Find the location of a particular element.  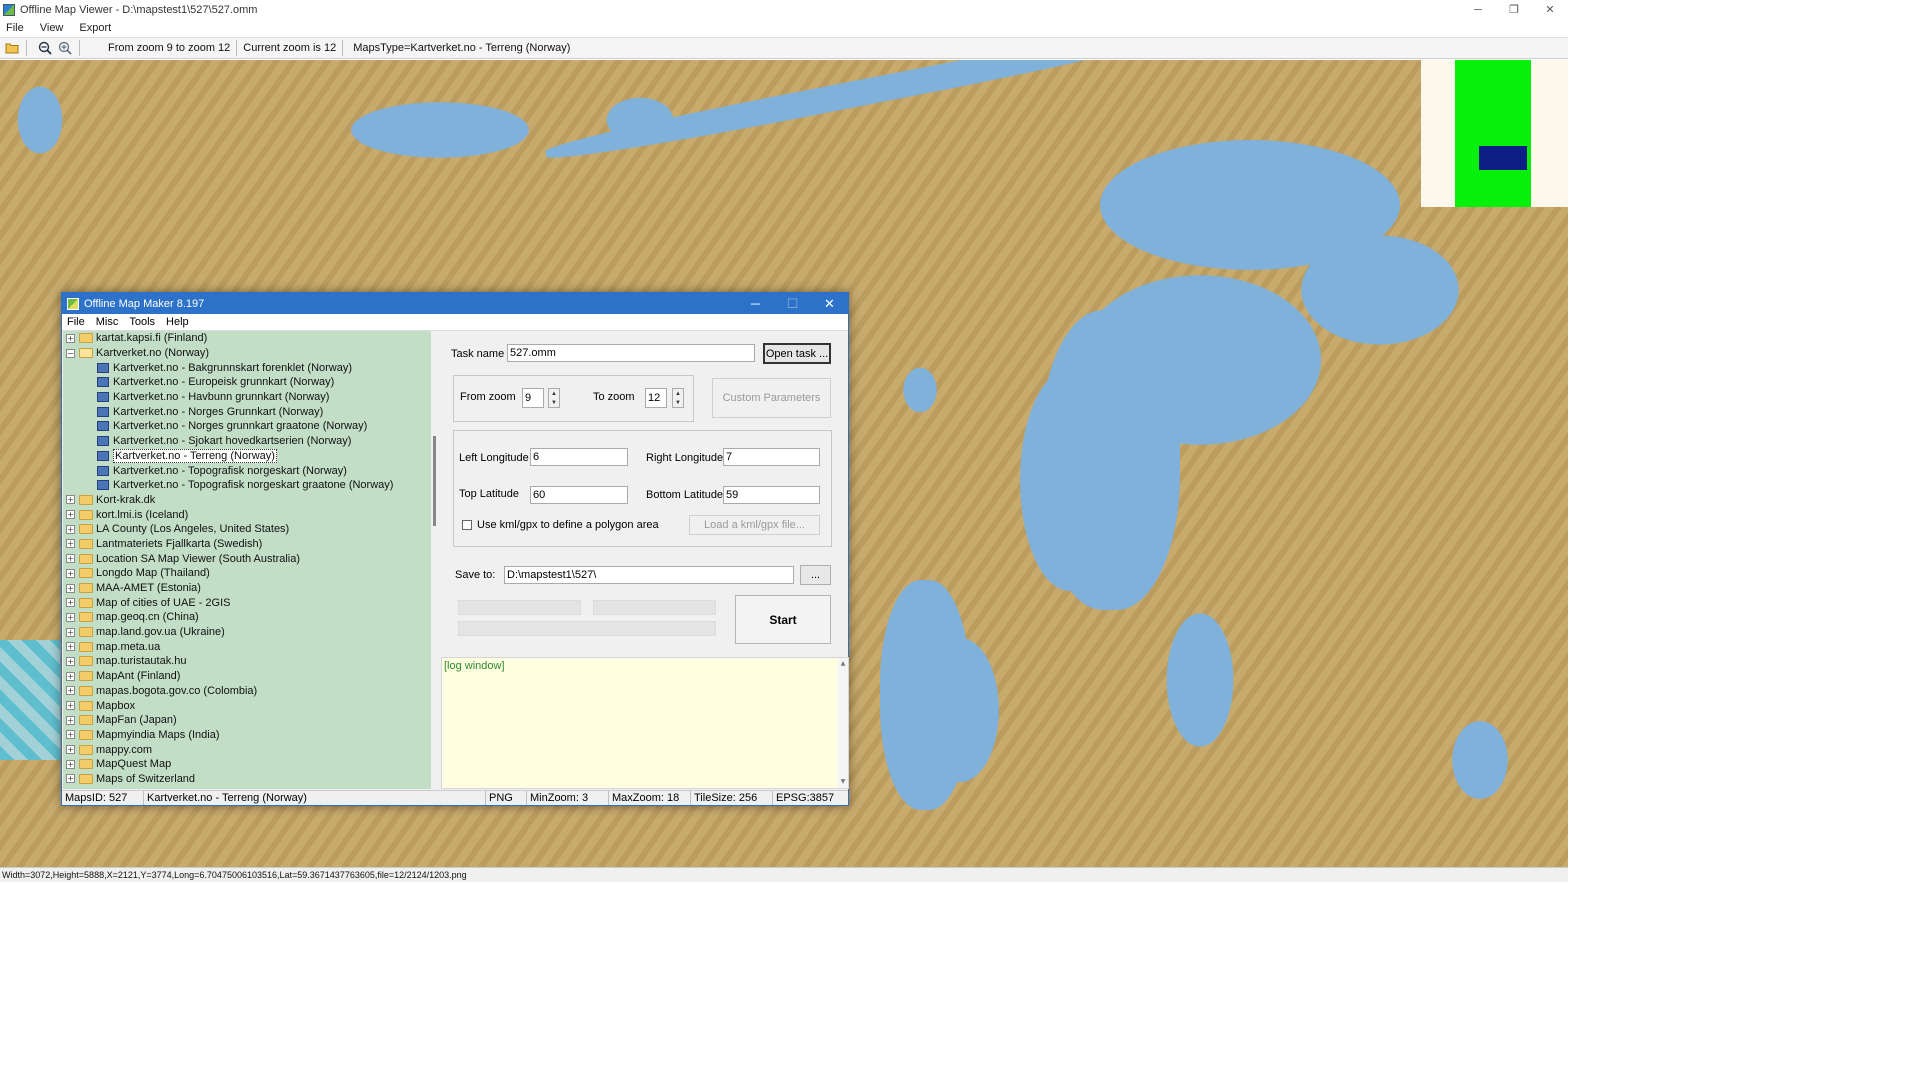

close-button: ✕ is located at coordinates (1550, 9).